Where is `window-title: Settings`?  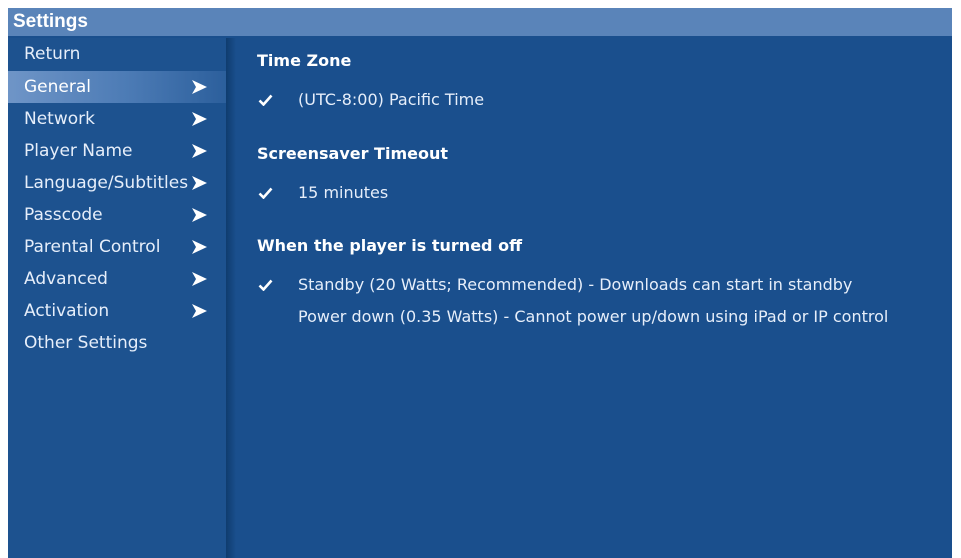
window-title: Settings is located at coordinates (480, 22).